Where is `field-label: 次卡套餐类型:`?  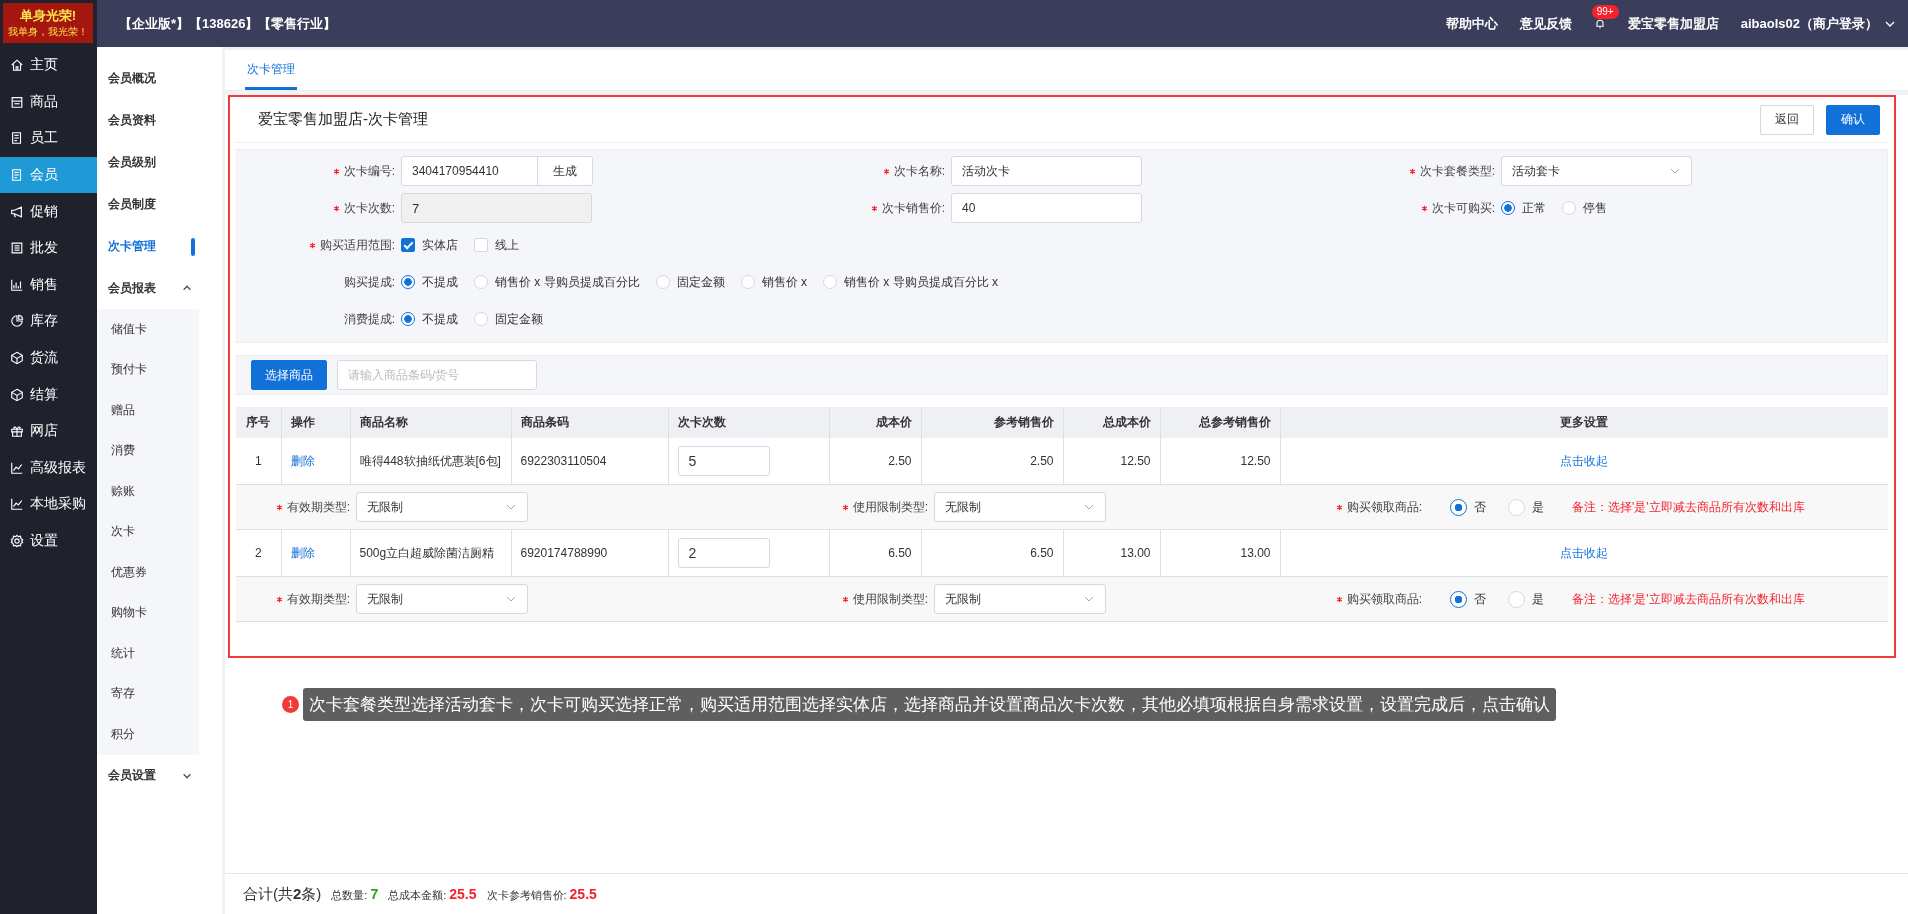
field-label: 次卡套餐类型: is located at coordinates (1457, 171).